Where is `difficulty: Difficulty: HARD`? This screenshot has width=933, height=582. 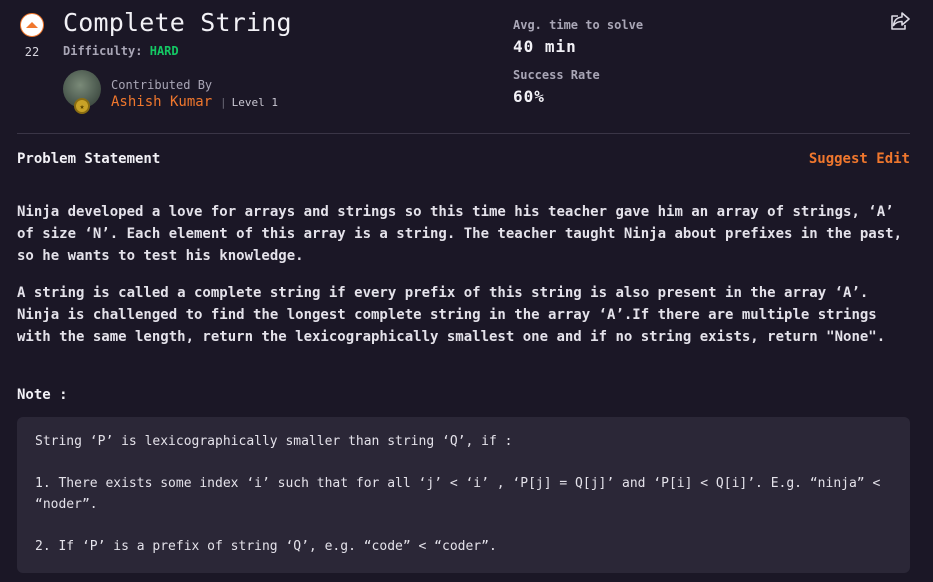 difficulty: Difficulty: HARD is located at coordinates (121, 51).